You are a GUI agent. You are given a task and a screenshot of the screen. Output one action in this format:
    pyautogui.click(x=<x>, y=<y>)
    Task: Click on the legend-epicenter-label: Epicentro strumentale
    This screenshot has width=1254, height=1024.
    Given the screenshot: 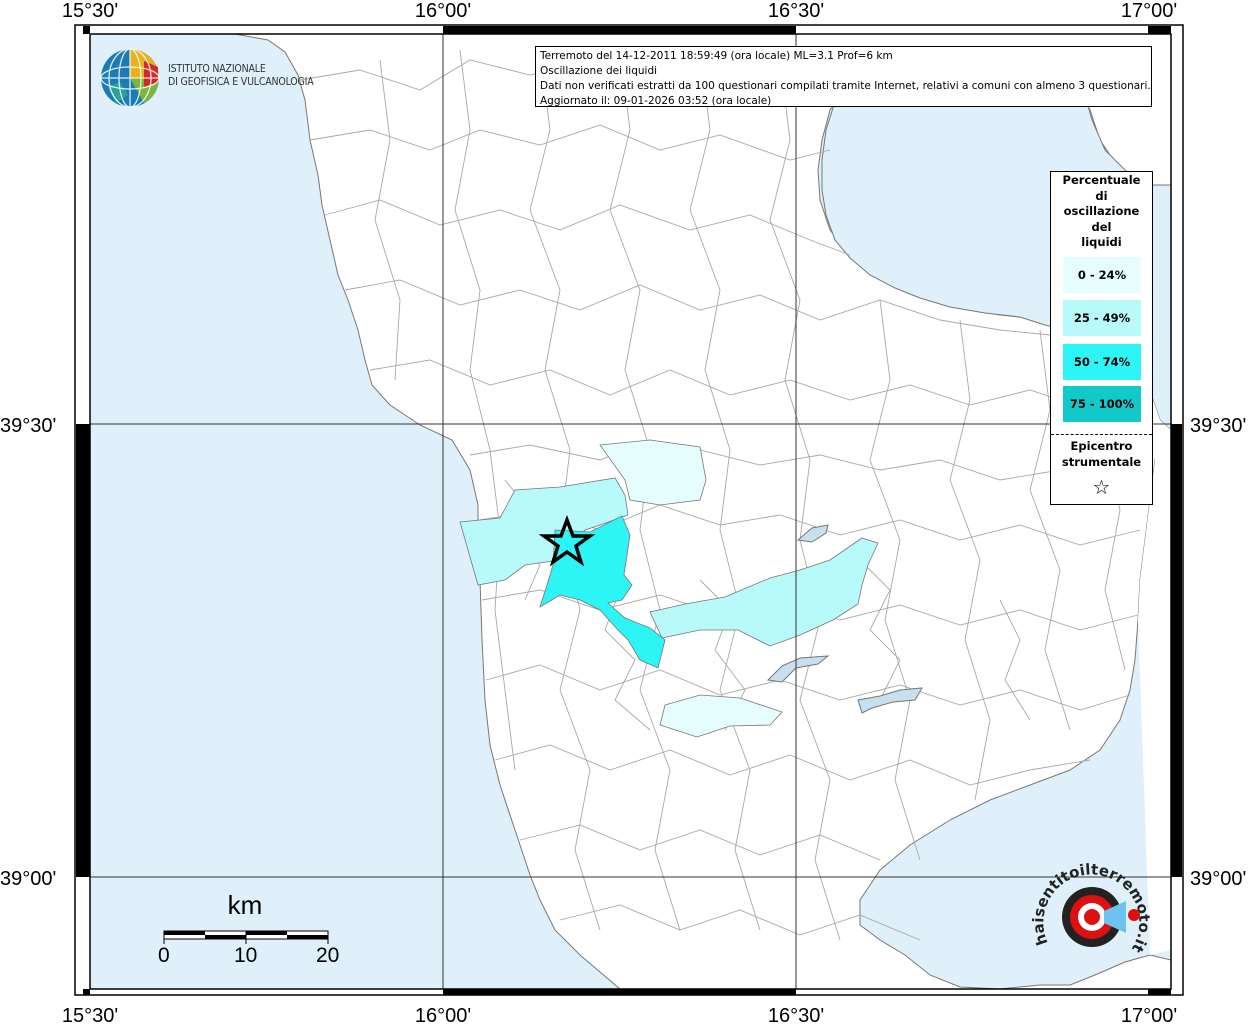 What is the action you would take?
    pyautogui.click(x=1101, y=454)
    